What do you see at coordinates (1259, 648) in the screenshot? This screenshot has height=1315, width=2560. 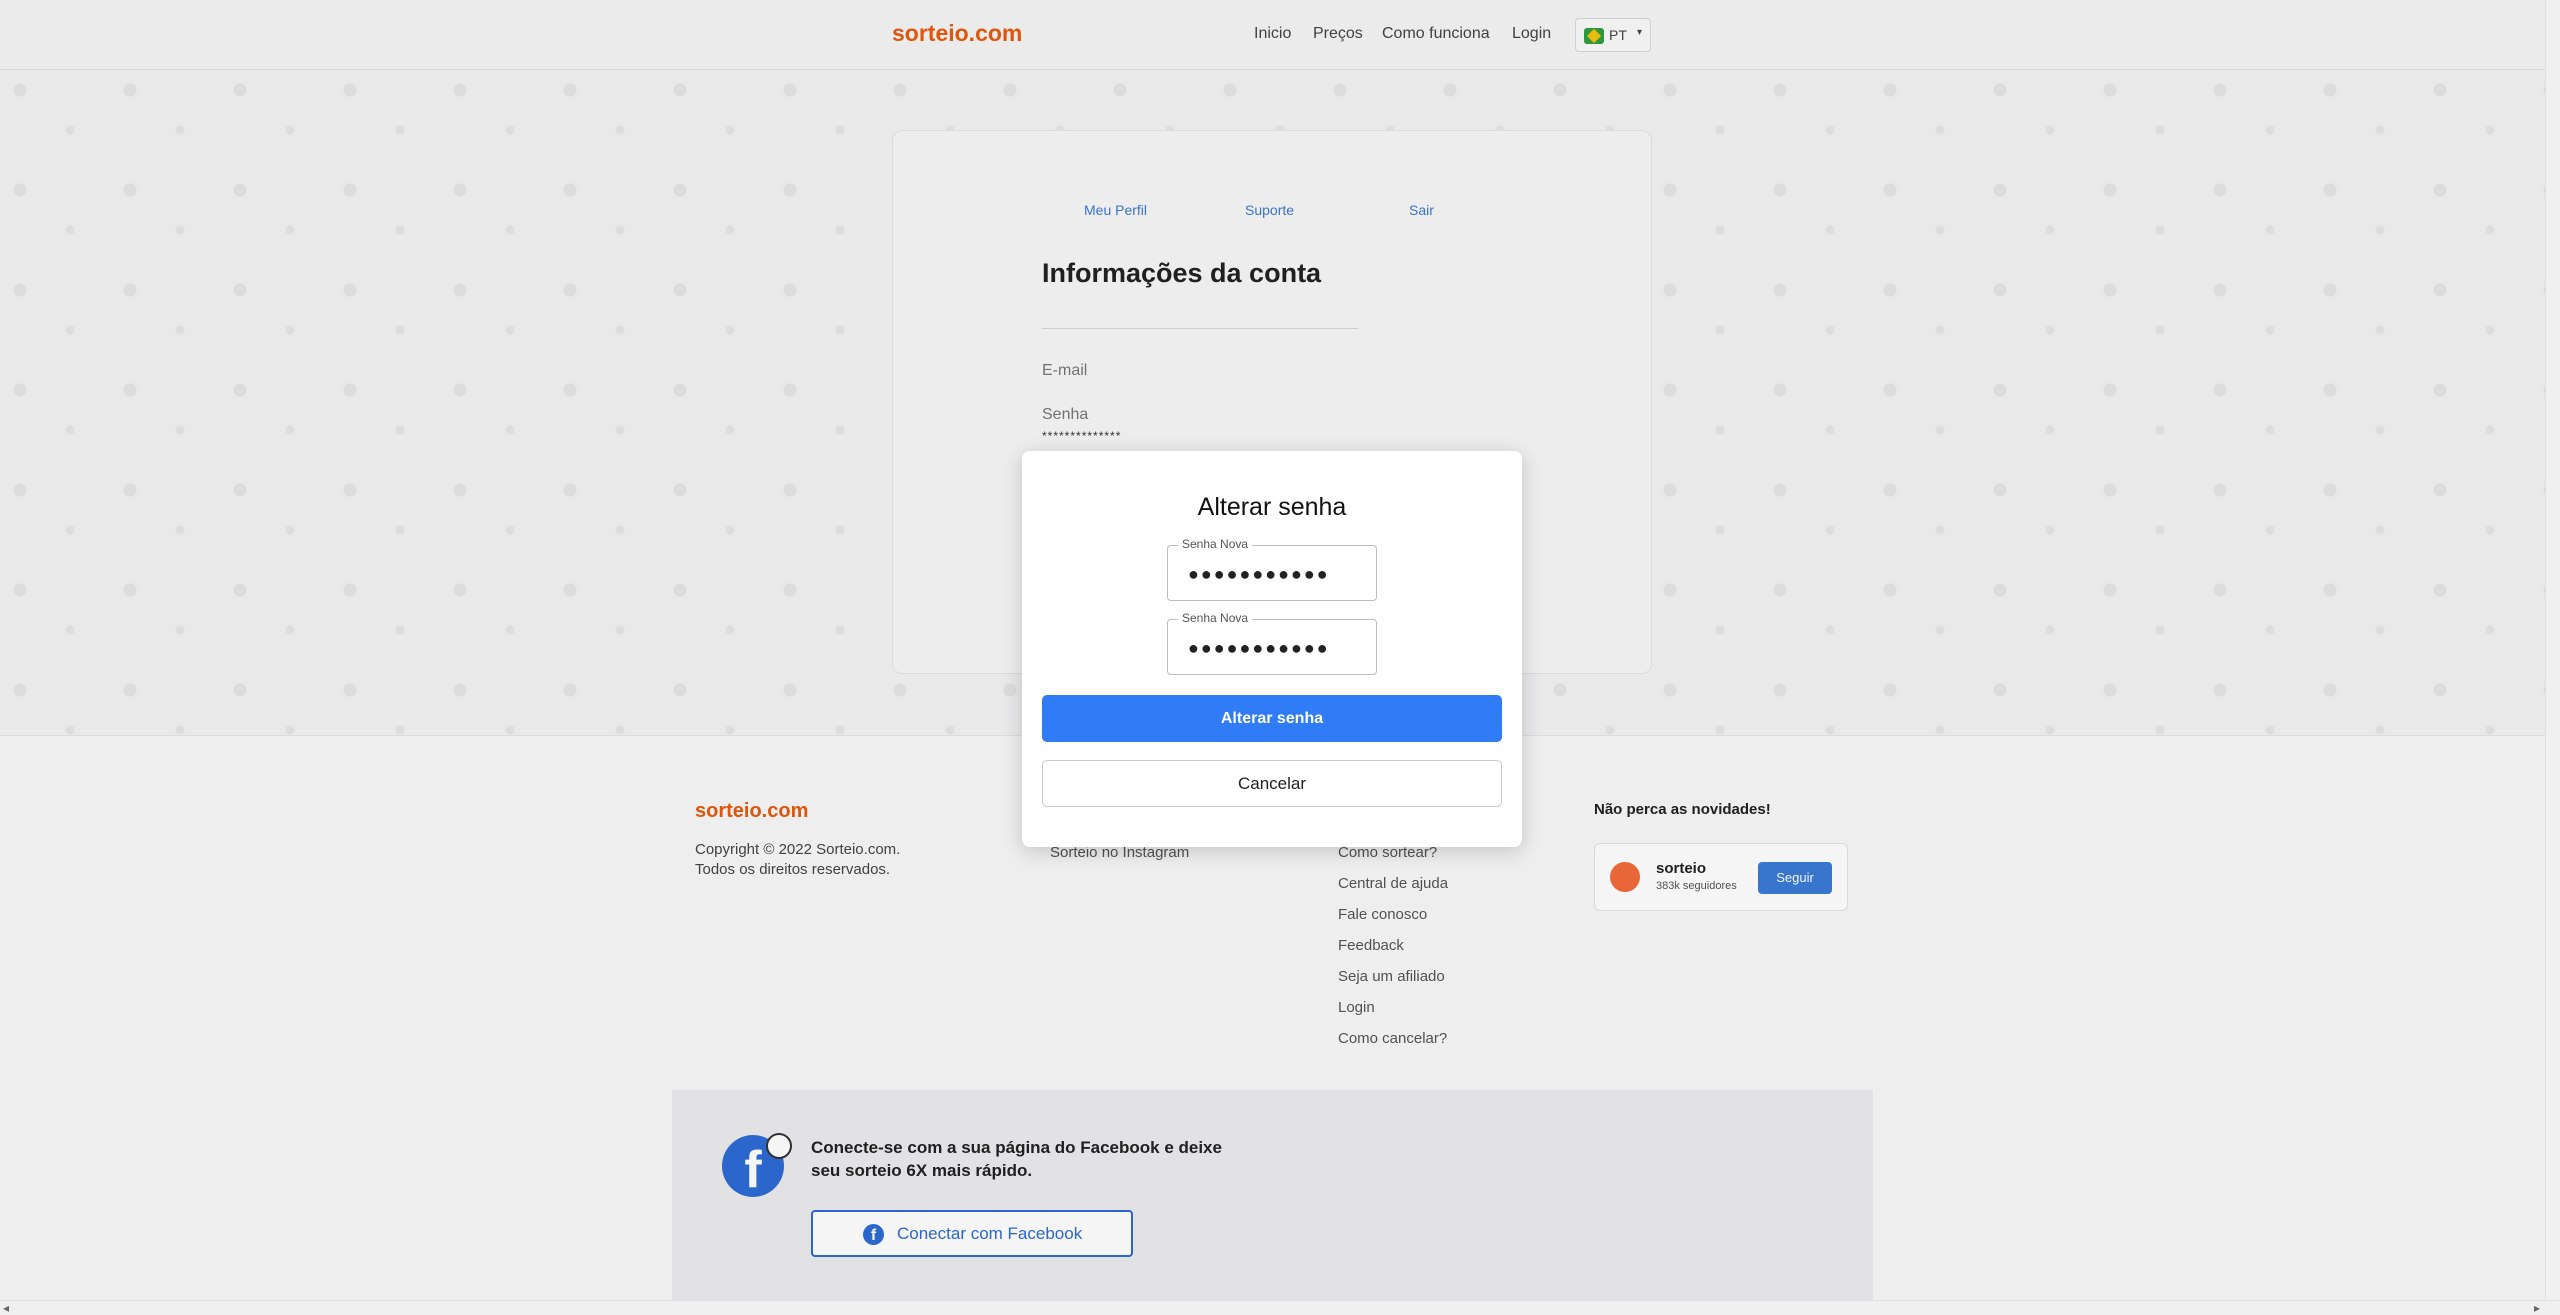 I see `confirm-password-value: ●●●●●●●●●●●` at bounding box center [1259, 648].